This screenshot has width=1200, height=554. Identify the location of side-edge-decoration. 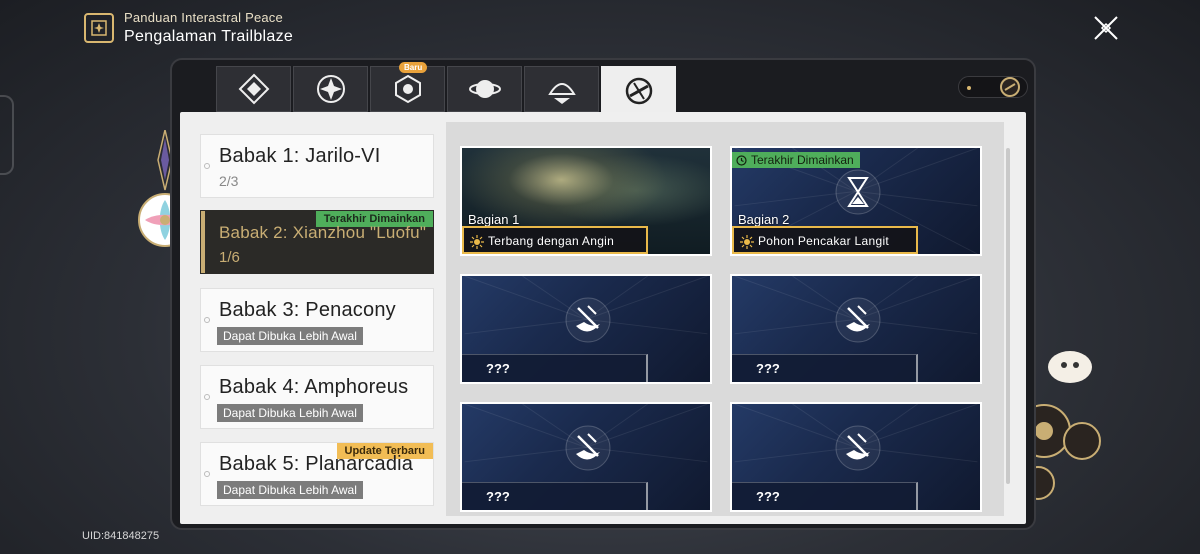
(7, 135).